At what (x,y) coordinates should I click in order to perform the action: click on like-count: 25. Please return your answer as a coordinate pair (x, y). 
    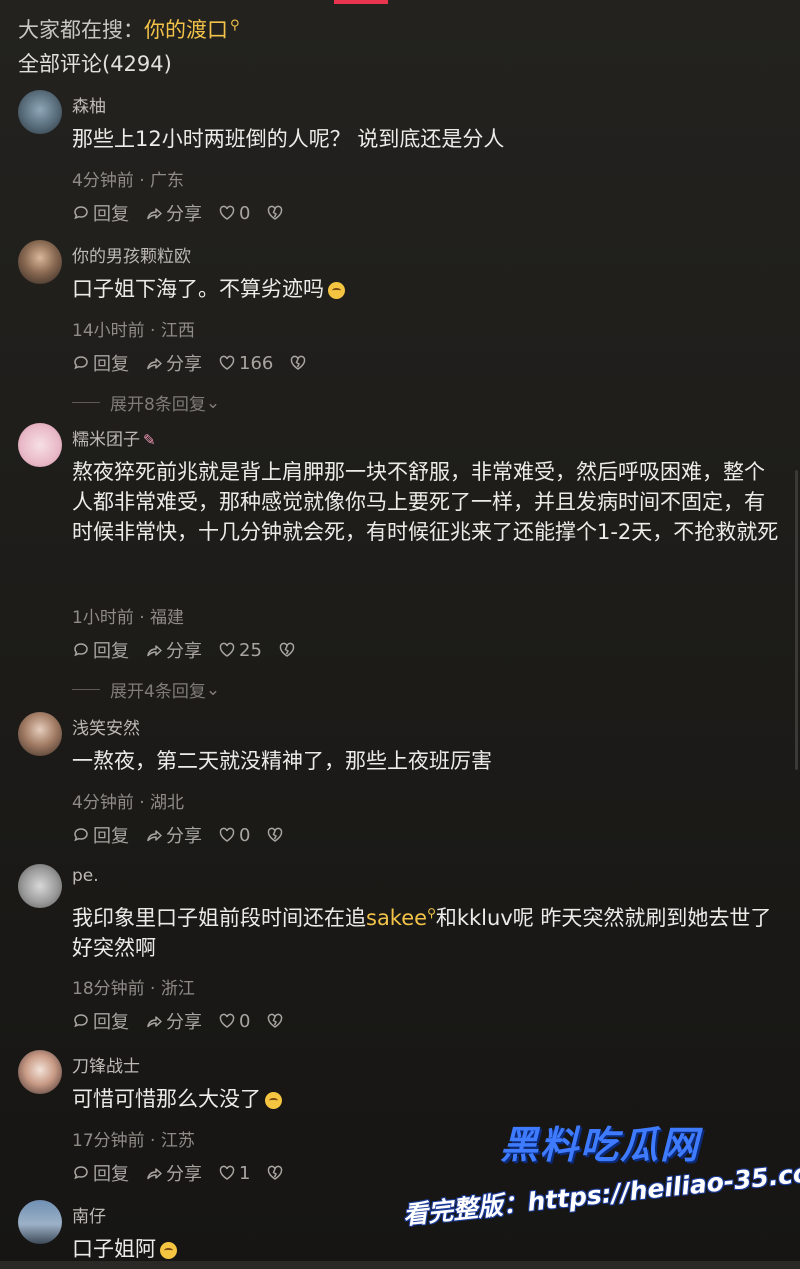
    Looking at the image, I should click on (250, 650).